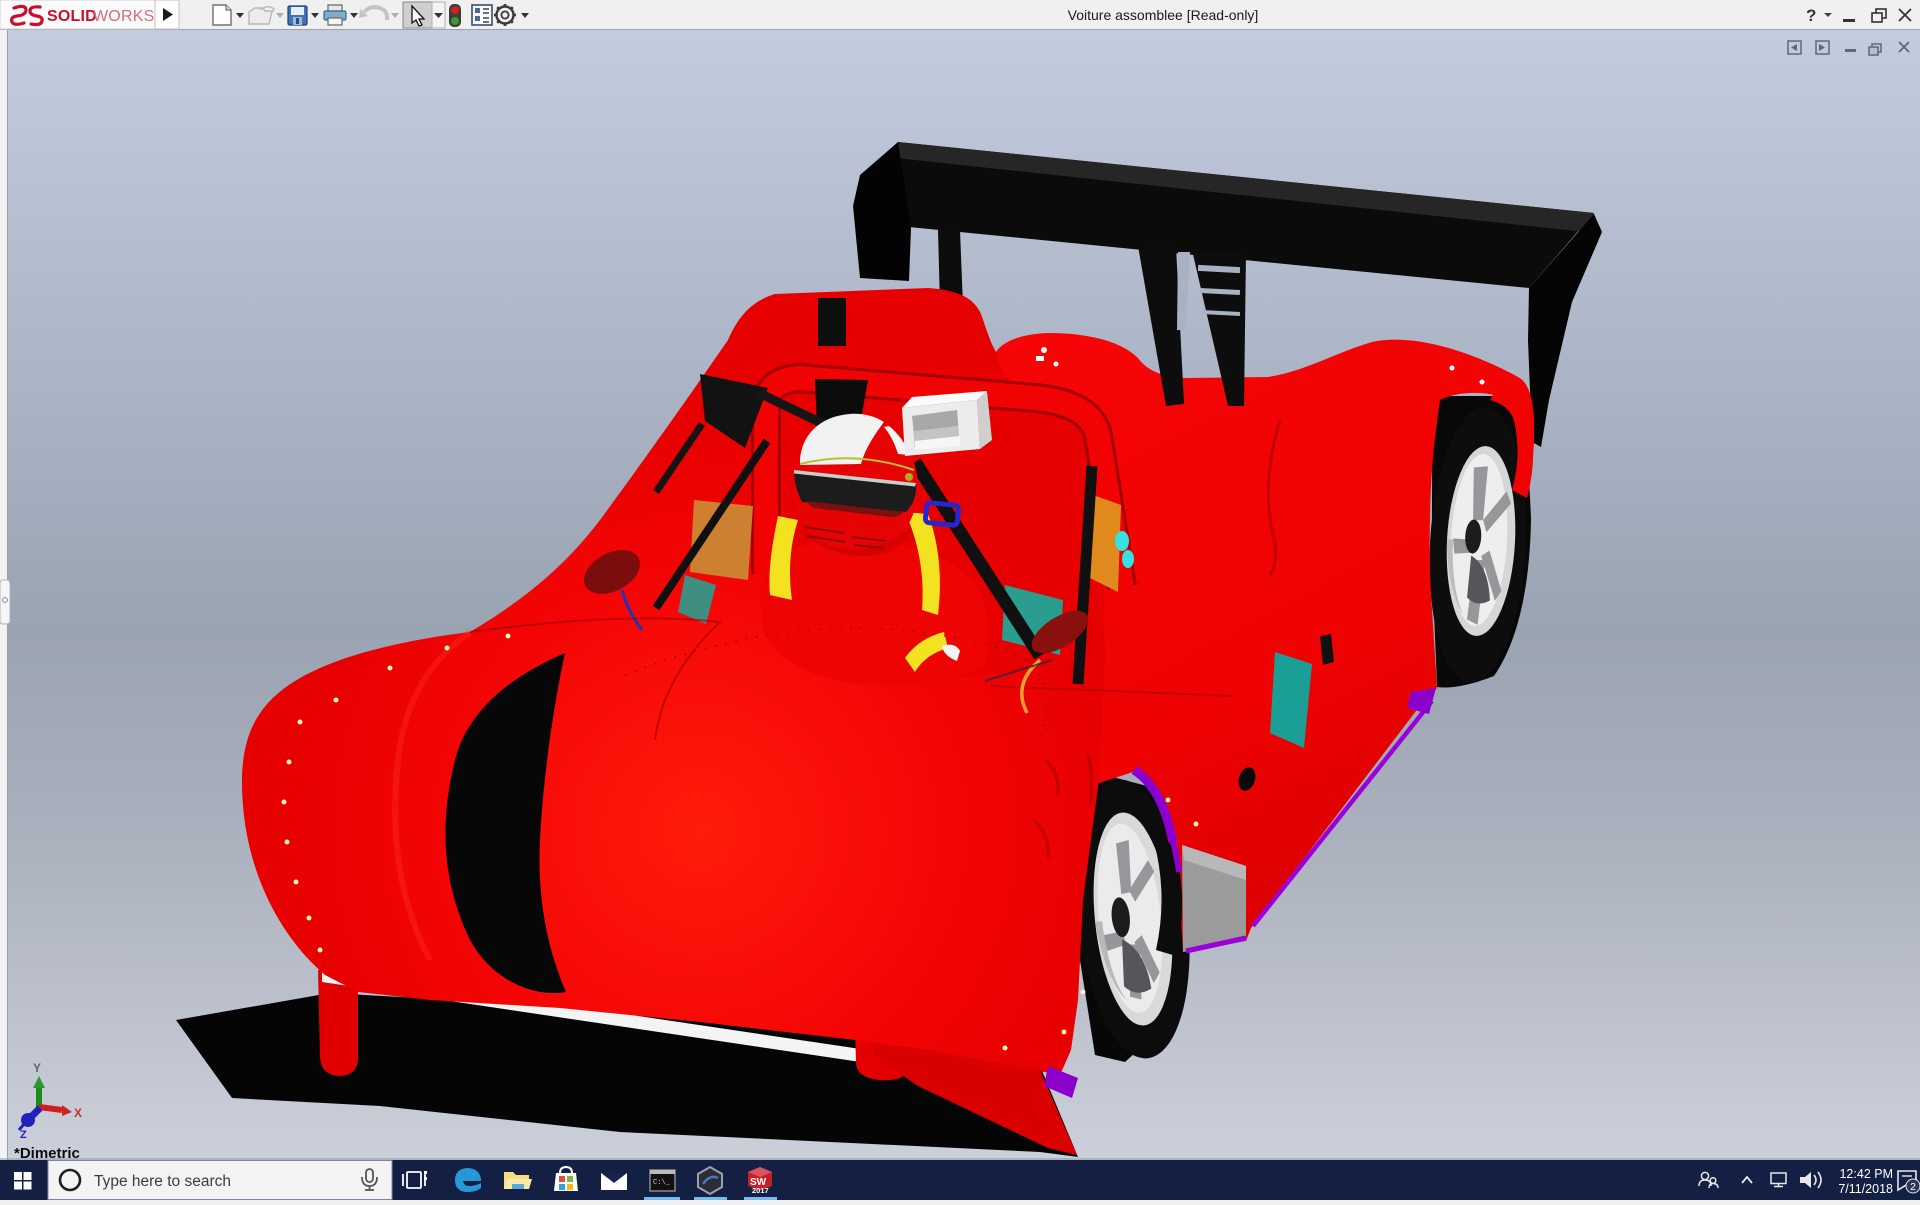 The height and width of the screenshot is (1205, 1920). What do you see at coordinates (662, 1183) in the screenshot?
I see `svg-text: C:\_` at bounding box center [662, 1183].